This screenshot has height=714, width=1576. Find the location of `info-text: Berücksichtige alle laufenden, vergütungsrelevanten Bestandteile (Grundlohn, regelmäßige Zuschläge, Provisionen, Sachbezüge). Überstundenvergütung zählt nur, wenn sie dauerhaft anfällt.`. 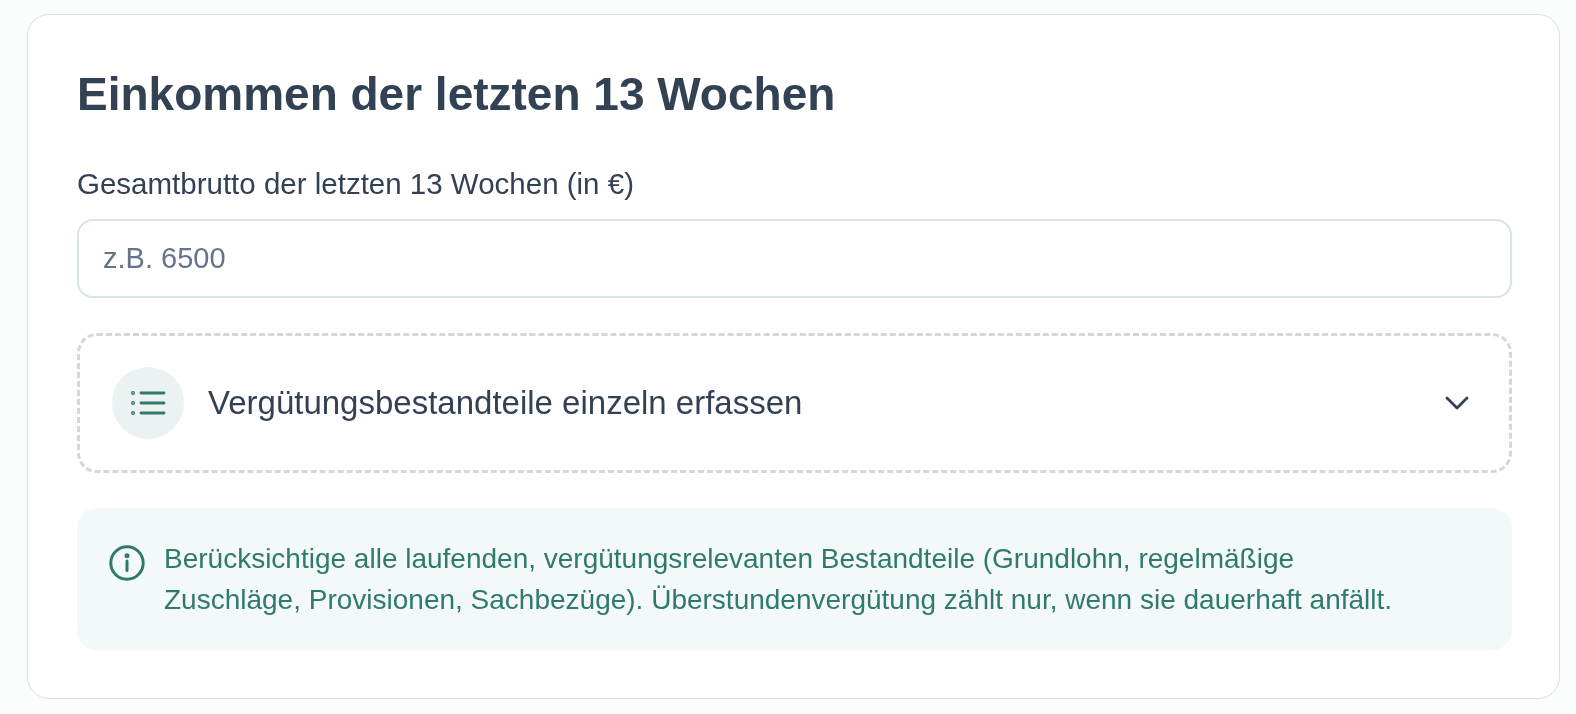

info-text: Berücksichtige alle laufenden, vergütungsrelevanten Bestandteile (Grundlohn, regelmäßige Zuschläge, Provisionen, Sachbezüge). Überstundenvergütung zählt nur, wenn sie dauerhaft anfällt. is located at coordinates (779, 579).